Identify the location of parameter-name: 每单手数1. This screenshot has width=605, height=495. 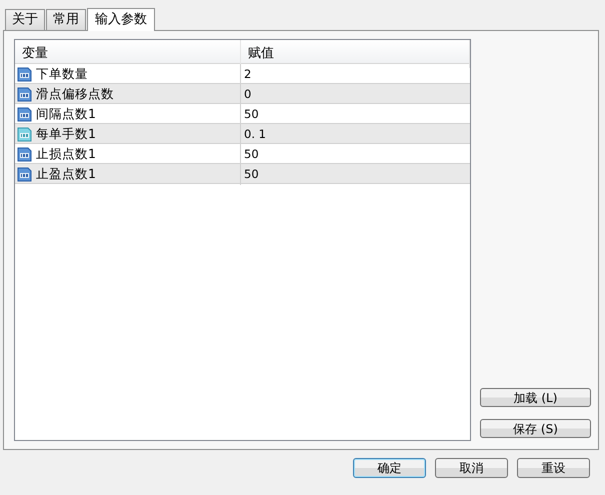
(66, 134).